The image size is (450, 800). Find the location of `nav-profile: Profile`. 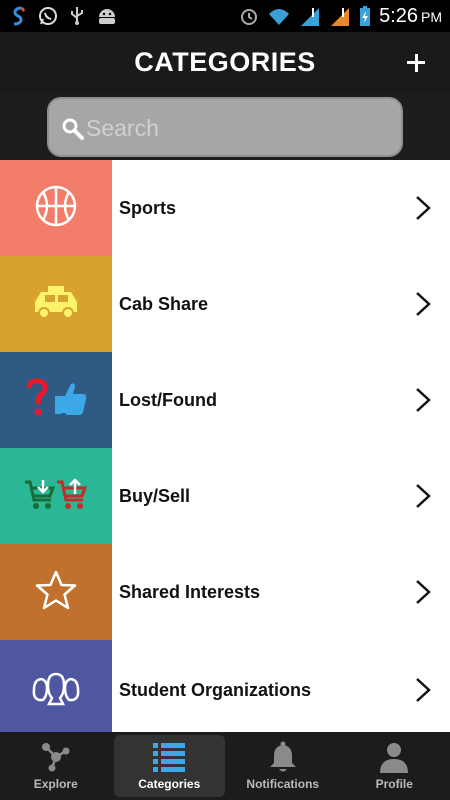

nav-profile: Profile is located at coordinates (394, 766).